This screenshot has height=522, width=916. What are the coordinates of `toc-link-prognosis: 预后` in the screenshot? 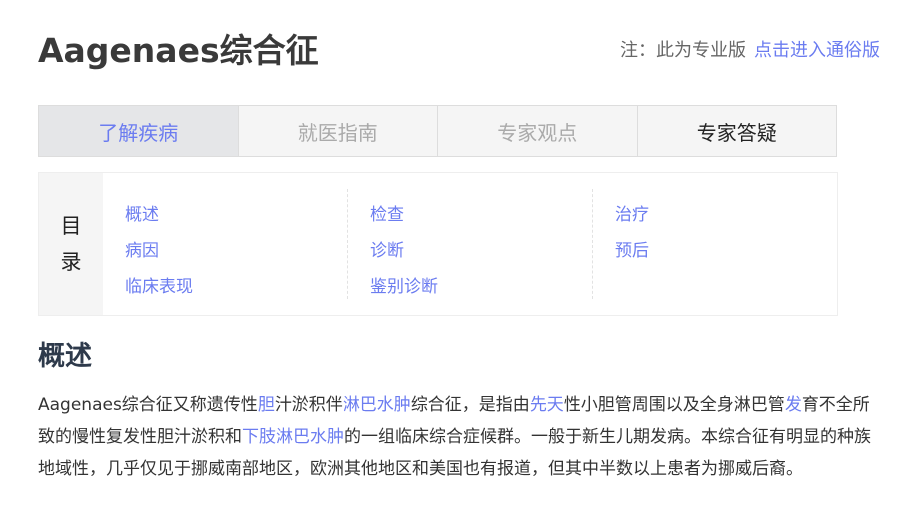 It's located at (726, 251).